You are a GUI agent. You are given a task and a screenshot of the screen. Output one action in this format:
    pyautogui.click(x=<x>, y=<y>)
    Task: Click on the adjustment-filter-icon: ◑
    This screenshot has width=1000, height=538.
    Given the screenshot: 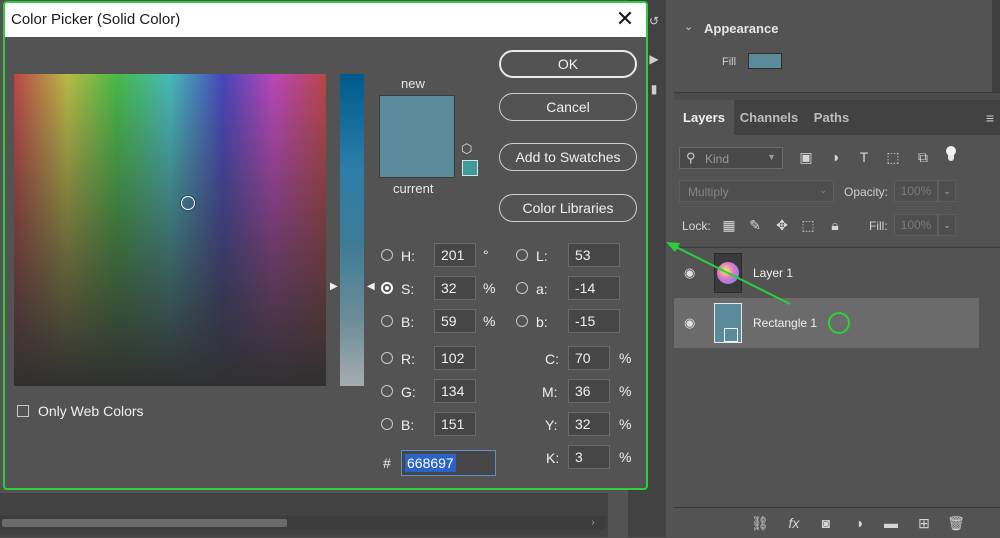 What is the action you would take?
    pyautogui.click(x=835, y=157)
    